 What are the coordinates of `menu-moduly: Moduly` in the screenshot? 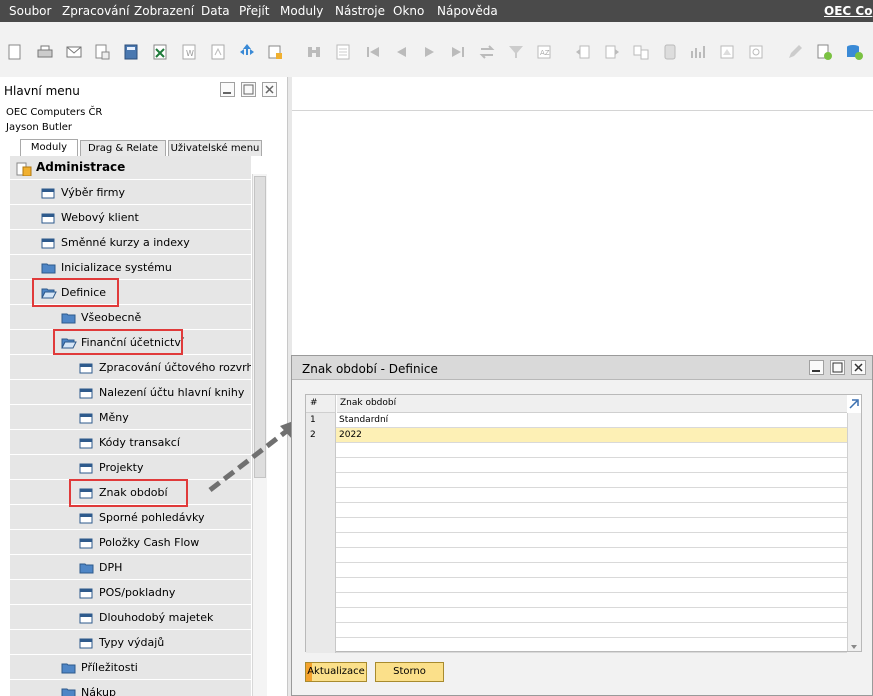 It's located at (301, 11).